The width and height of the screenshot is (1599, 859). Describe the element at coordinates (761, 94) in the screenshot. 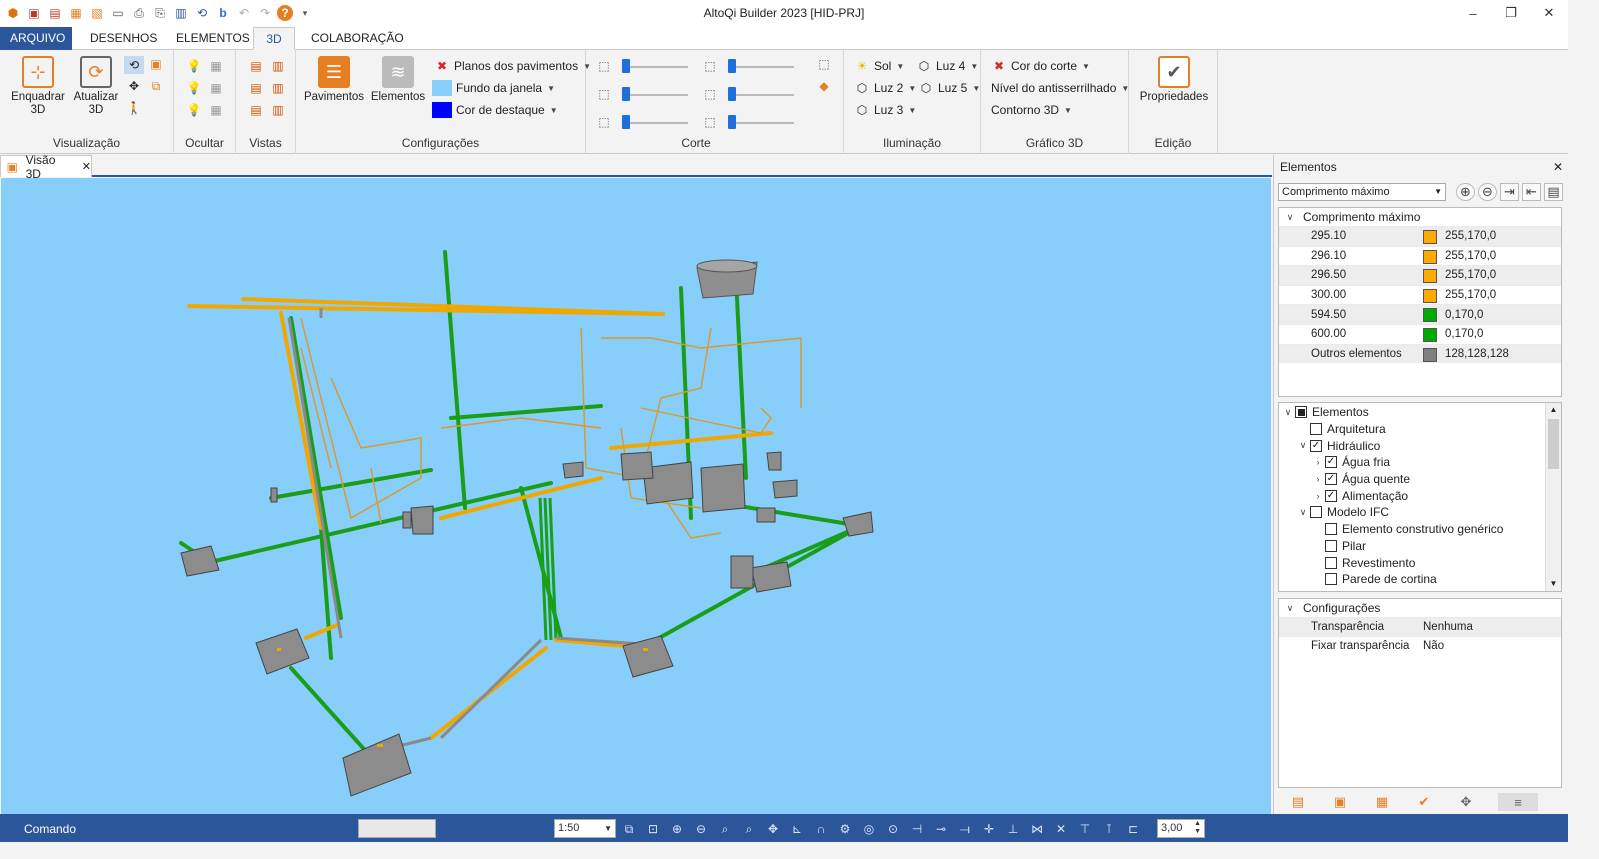

I see `cut-y2-slider` at that location.